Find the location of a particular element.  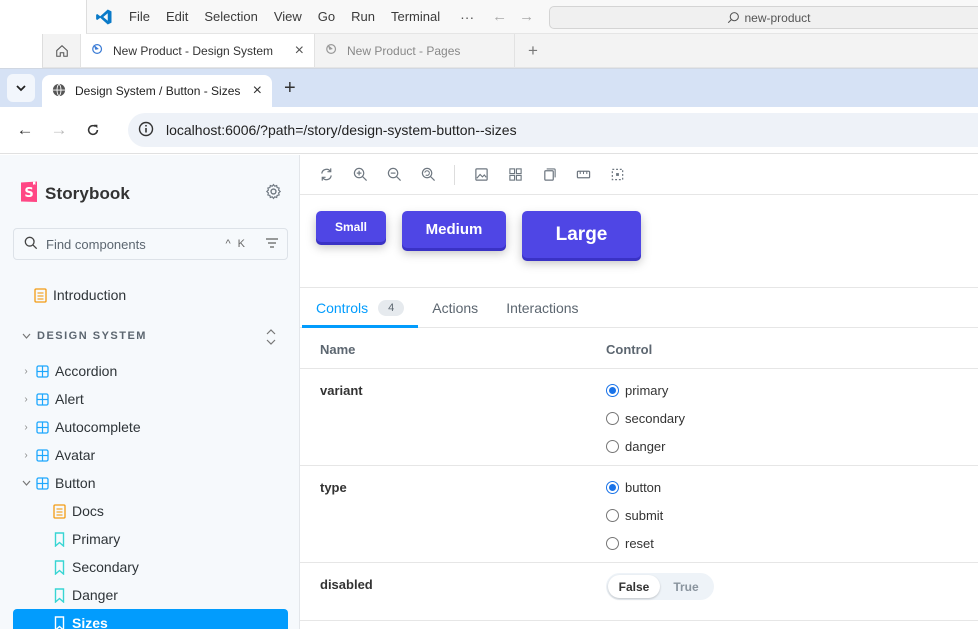

type-radio-group: button submit reset is located at coordinates (634, 515).